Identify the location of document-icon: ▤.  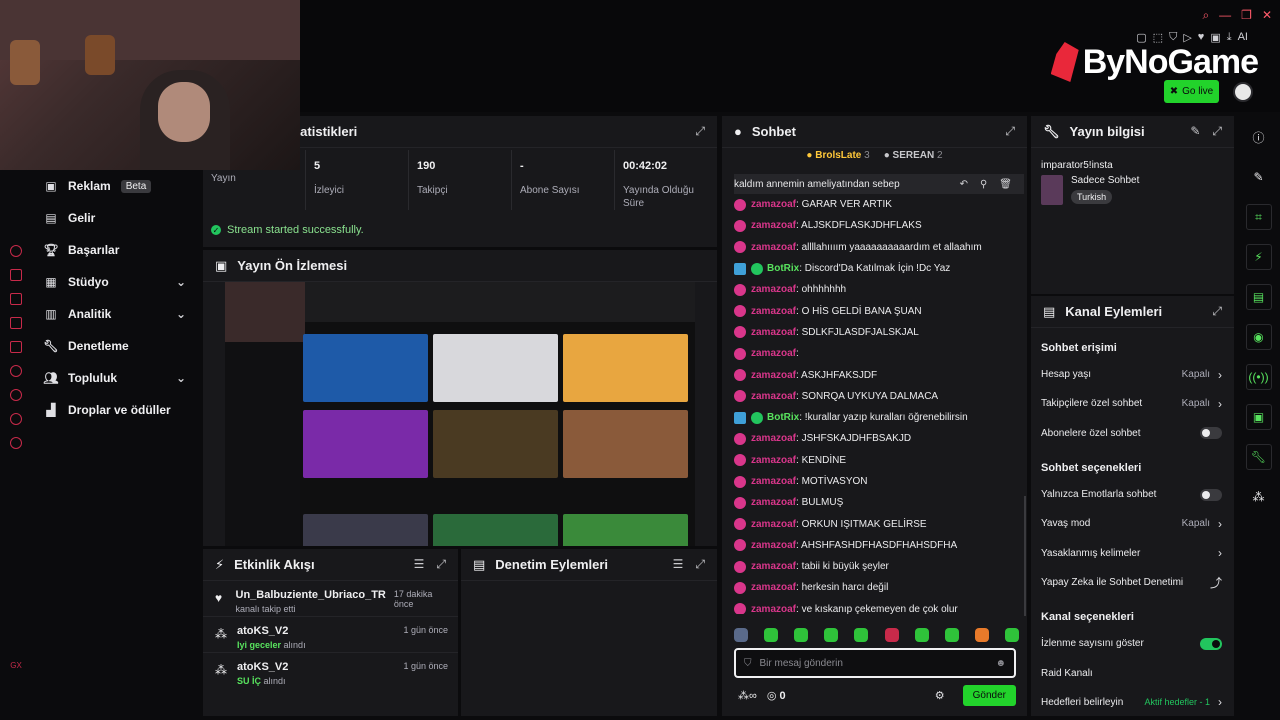
(1258, 297).